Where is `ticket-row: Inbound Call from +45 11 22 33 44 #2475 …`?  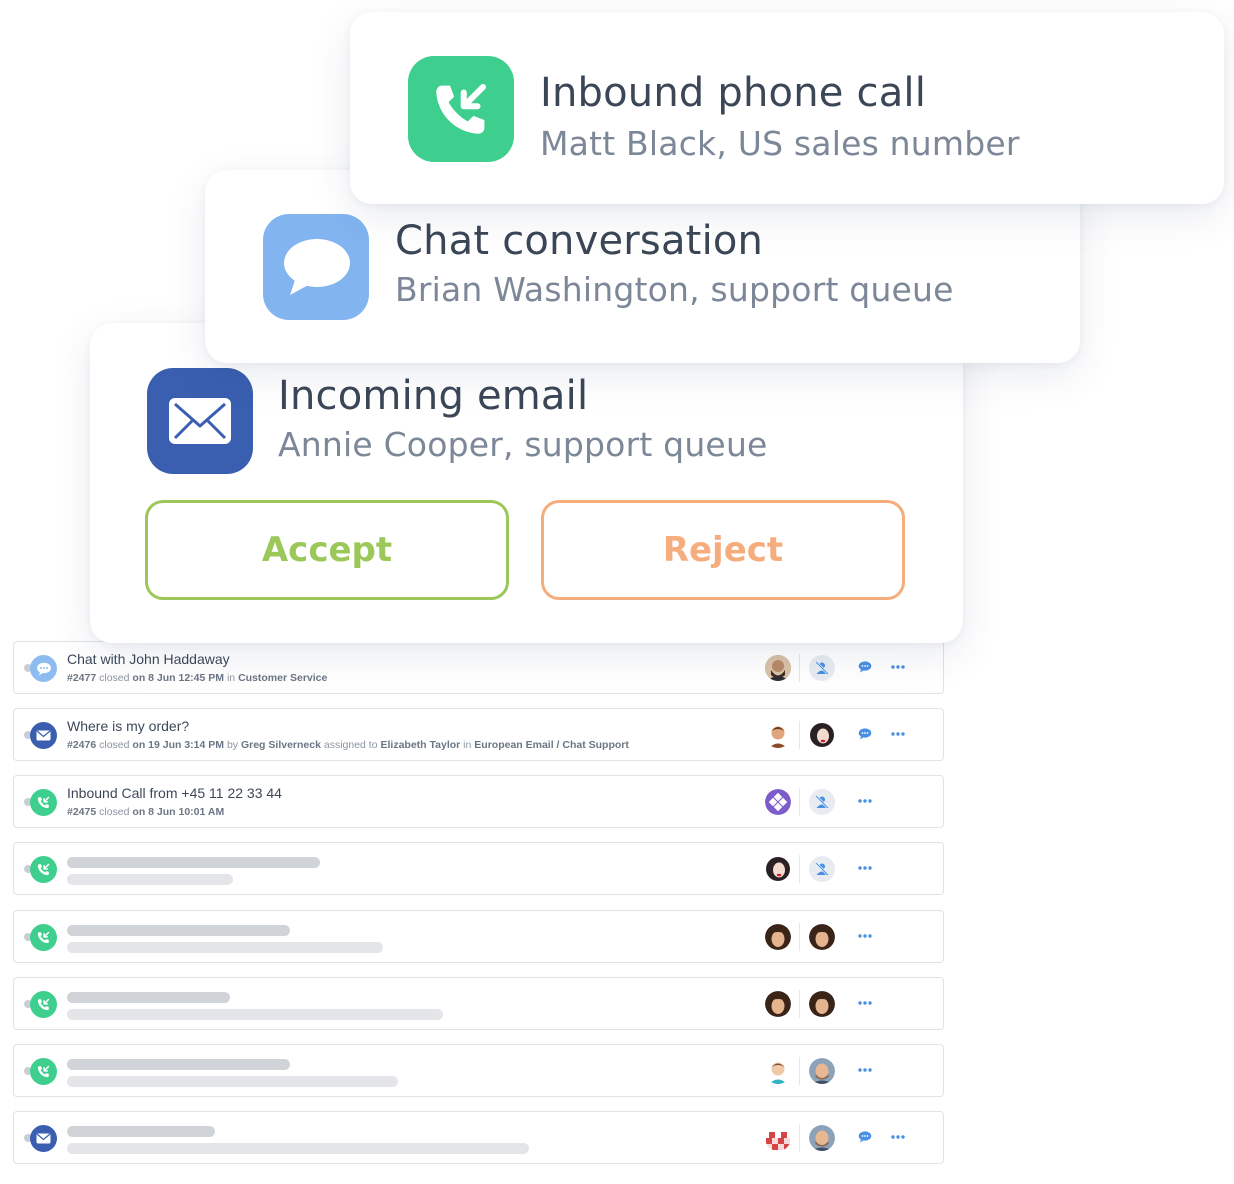
ticket-row: Inbound Call from +45 11 22 33 44 #2475 … is located at coordinates (478, 801).